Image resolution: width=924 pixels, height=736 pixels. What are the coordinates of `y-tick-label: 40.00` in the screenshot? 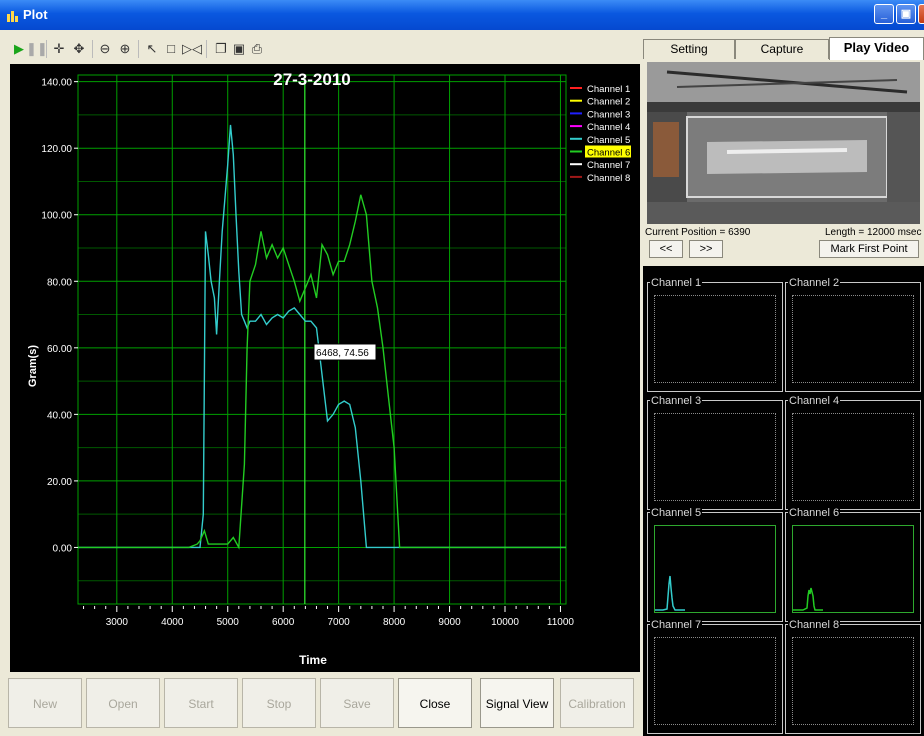 It's located at (59, 415).